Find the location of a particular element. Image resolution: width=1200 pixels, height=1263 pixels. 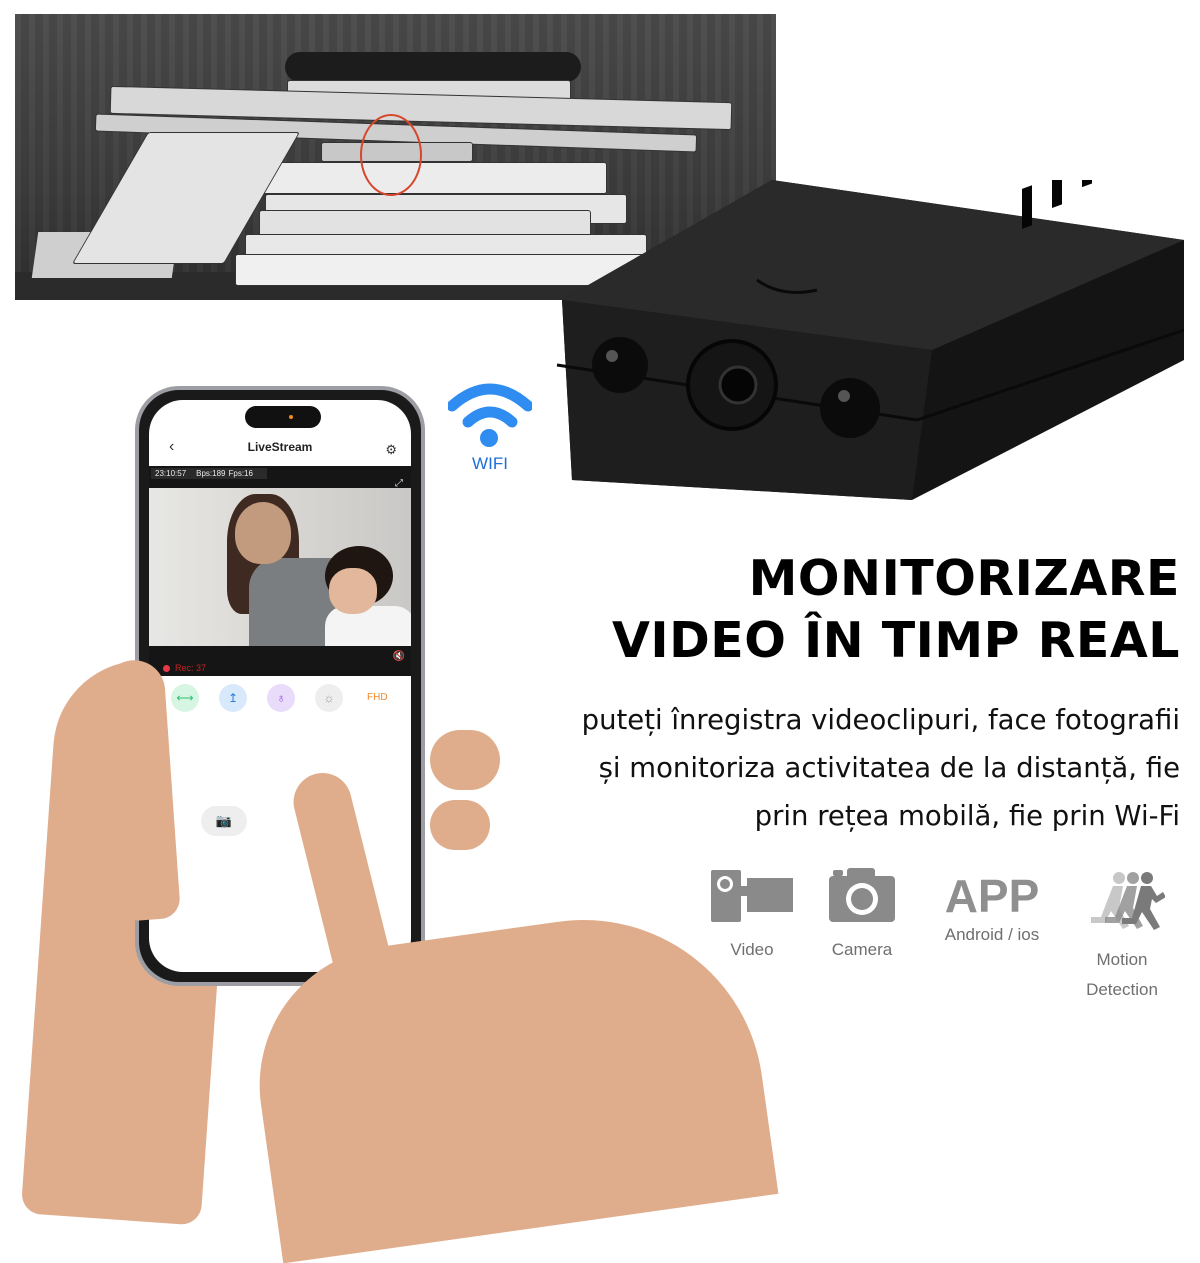

feature-app: APP Android / ios is located at coordinates (992, 910).